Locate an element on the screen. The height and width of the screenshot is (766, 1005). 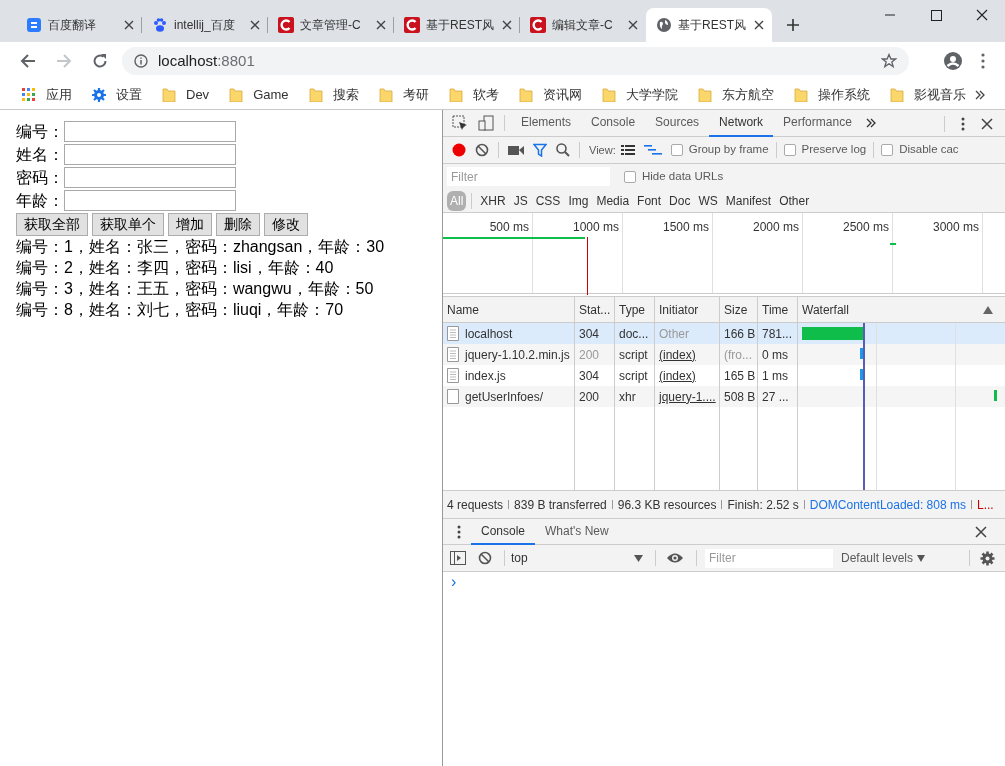
search-icon is located at coordinates (563, 150).